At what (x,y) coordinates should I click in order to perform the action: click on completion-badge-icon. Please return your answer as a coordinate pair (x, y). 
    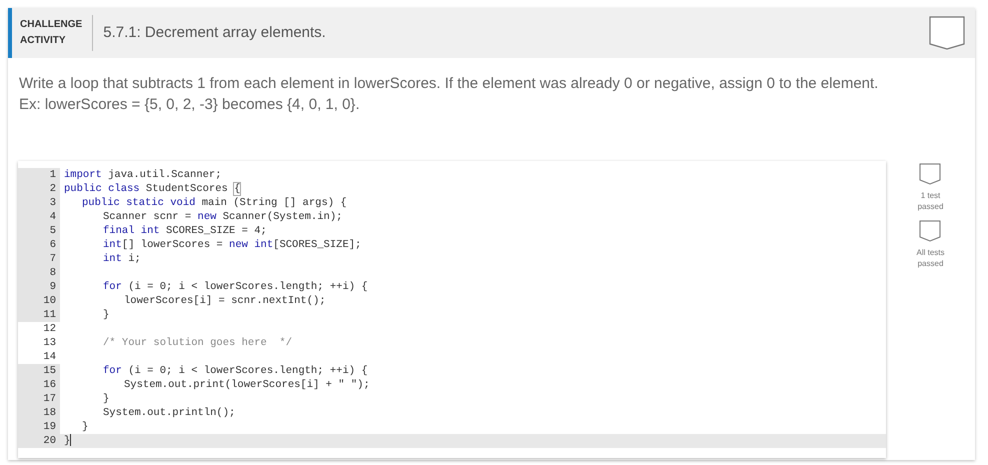
    Looking at the image, I should click on (947, 33).